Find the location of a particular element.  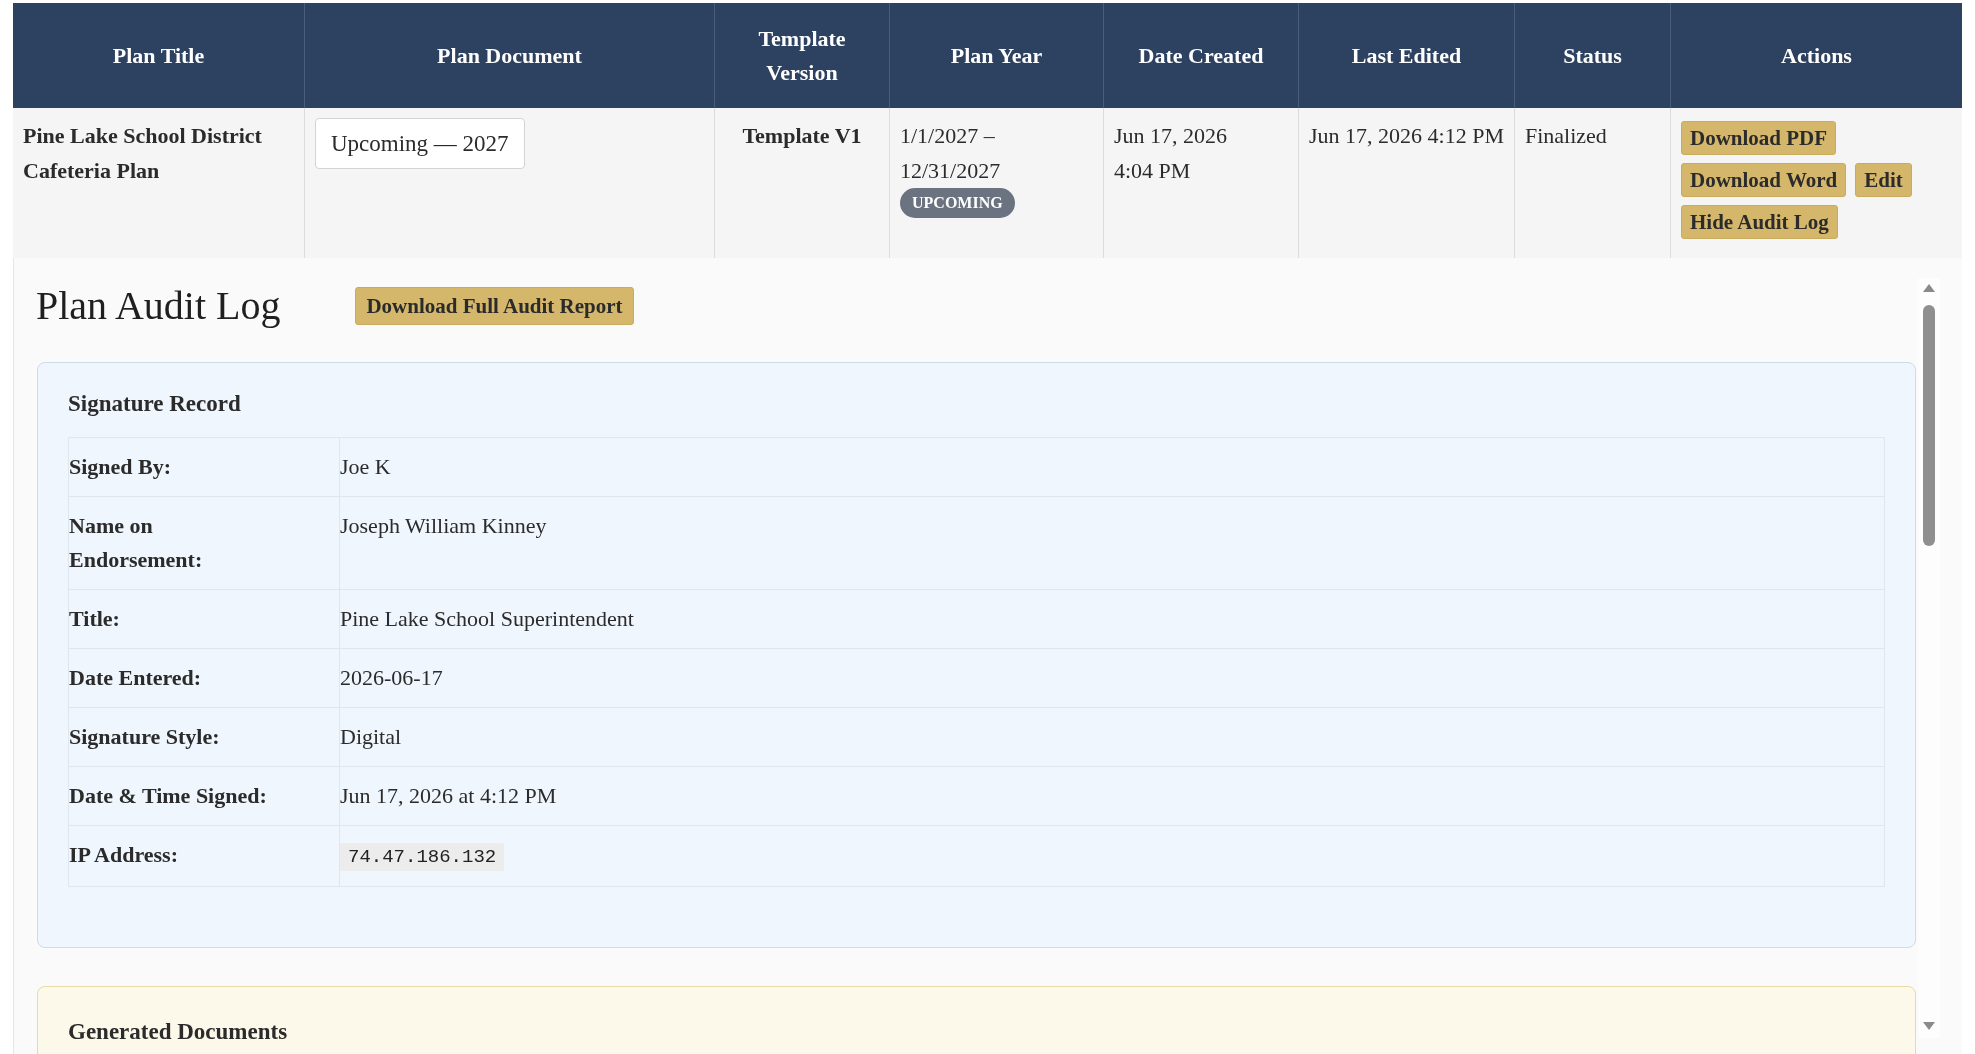

column-header: Date Created is located at coordinates (1201, 55).